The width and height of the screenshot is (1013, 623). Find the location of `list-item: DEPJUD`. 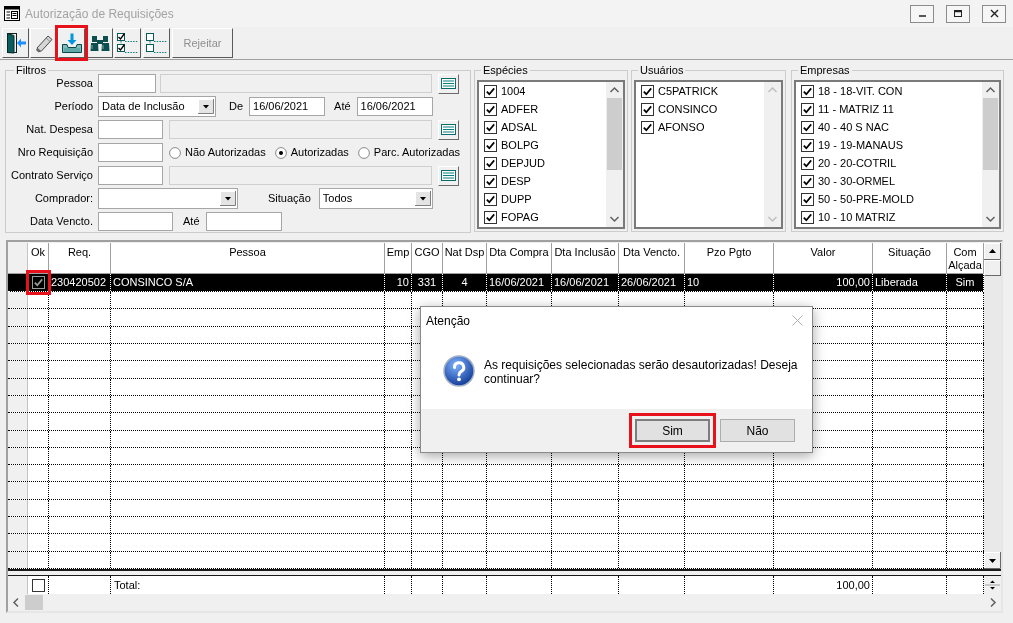

list-item: DEPJUD is located at coordinates (542, 163).